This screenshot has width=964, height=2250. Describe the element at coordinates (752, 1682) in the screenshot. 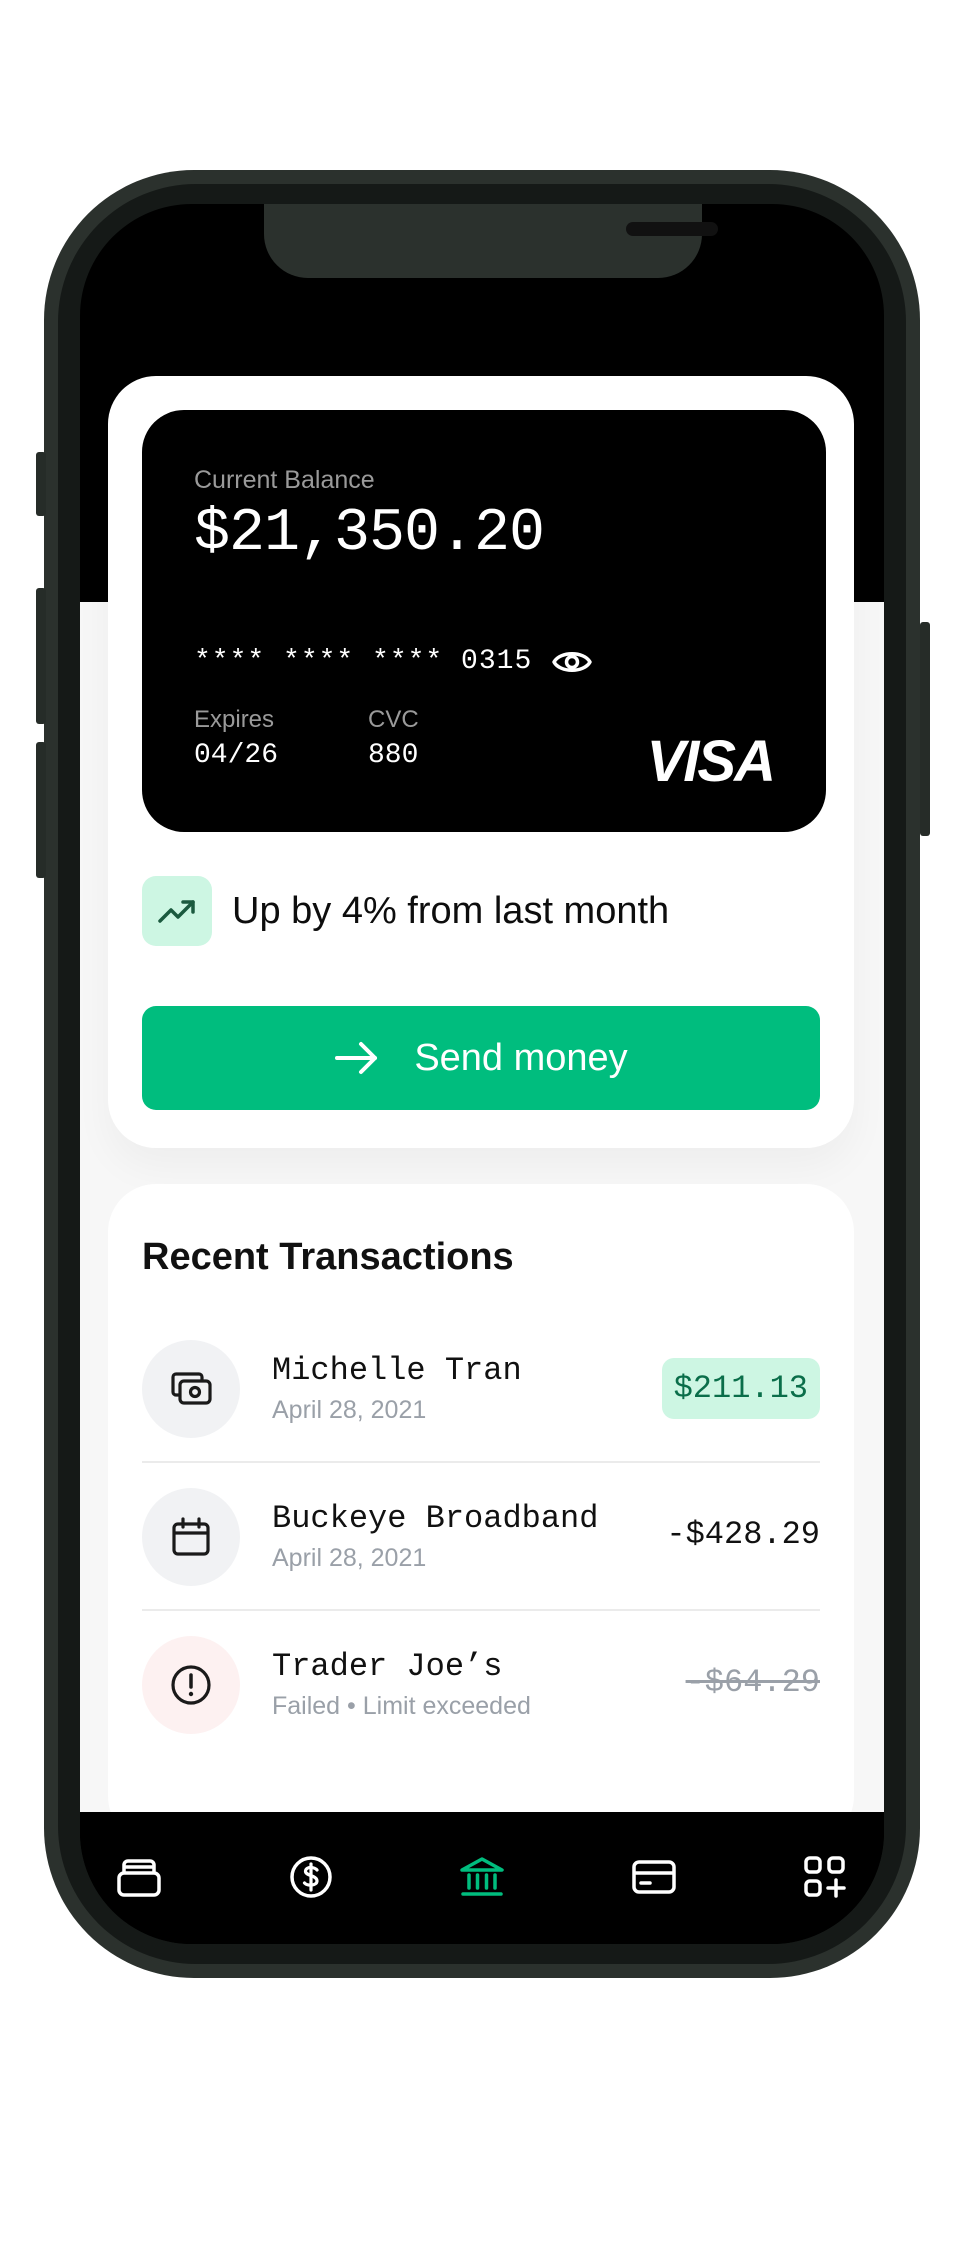

I see `transaction-amount: -$64.29` at that location.